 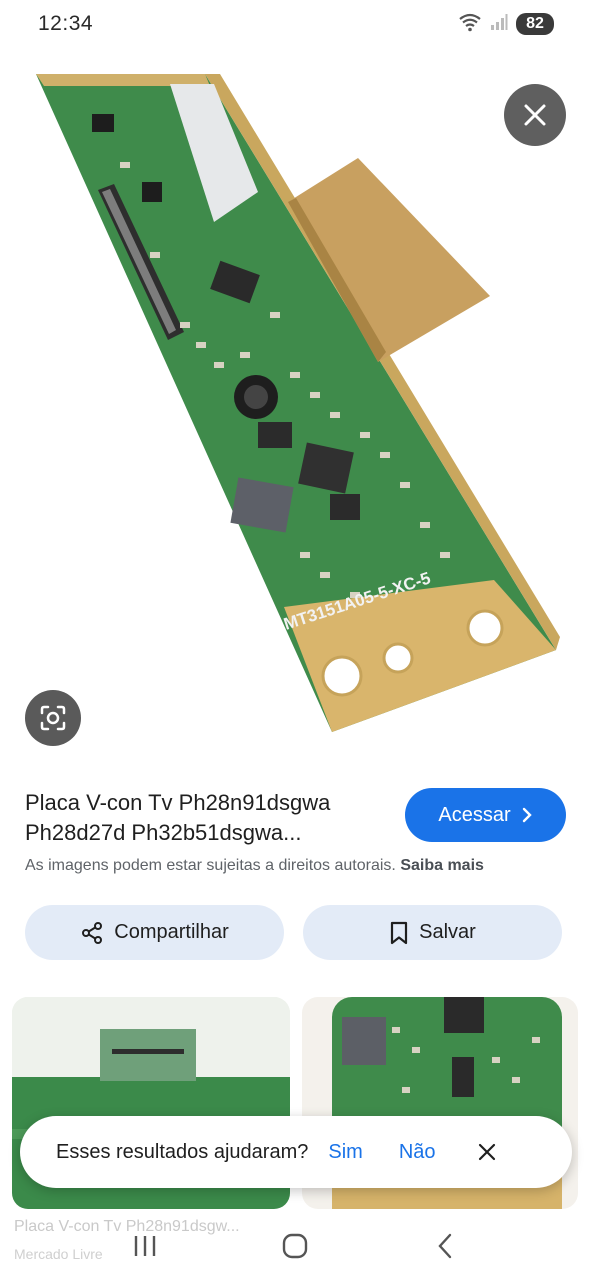 I want to click on share-icon, so click(x=92, y=932).